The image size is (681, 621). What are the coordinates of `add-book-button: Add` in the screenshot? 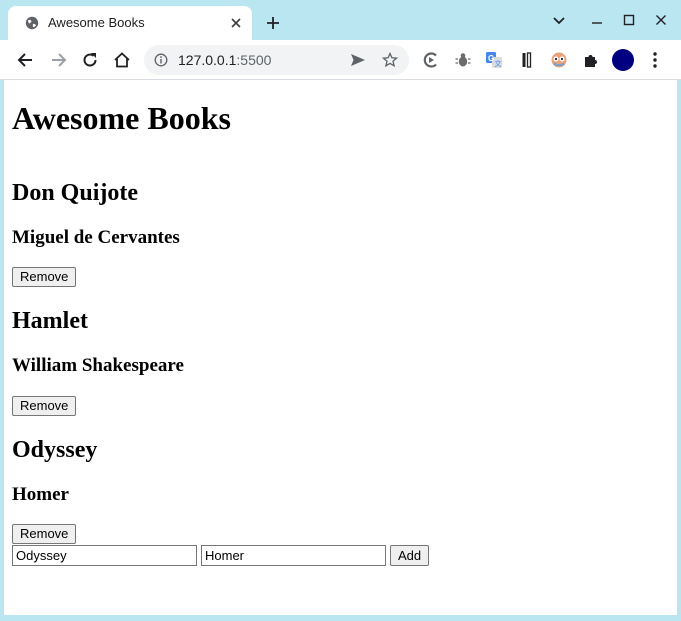 It's located at (410, 555).